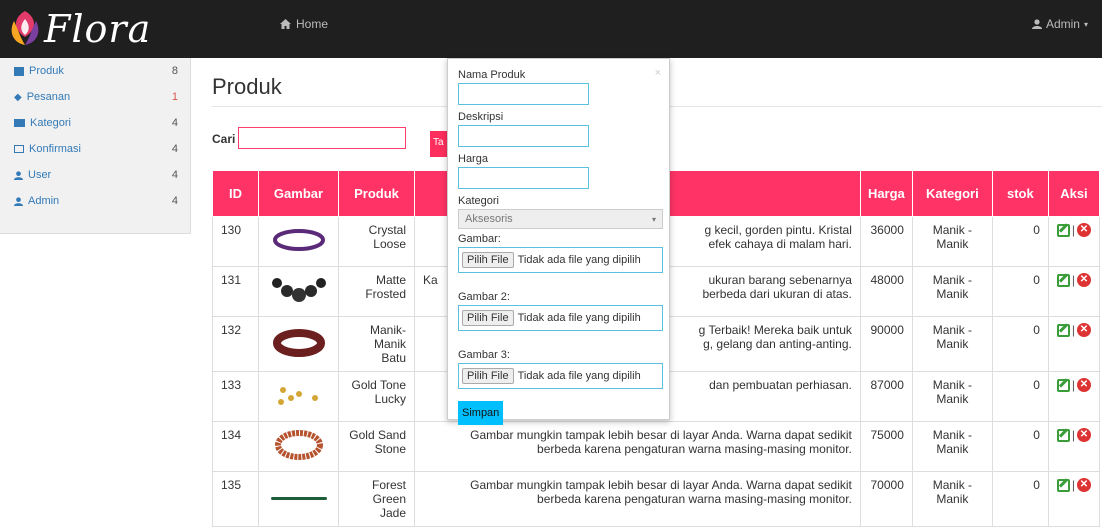  I want to click on flower-logo-icon, so click(25, 28).